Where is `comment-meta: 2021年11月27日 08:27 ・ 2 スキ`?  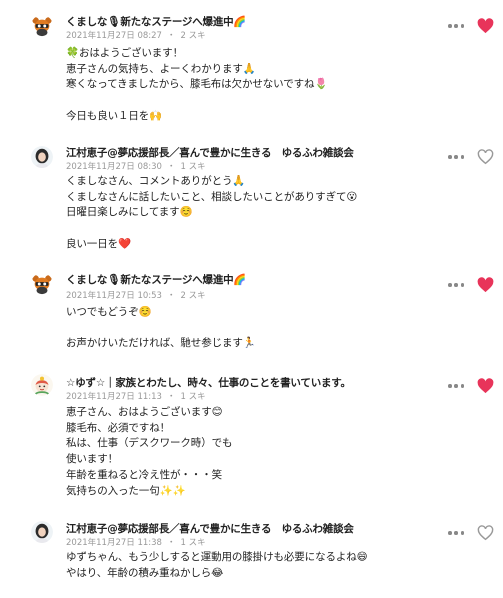 comment-meta: 2021年11月27日 08:27 ・ 2 スキ is located at coordinates (136, 35).